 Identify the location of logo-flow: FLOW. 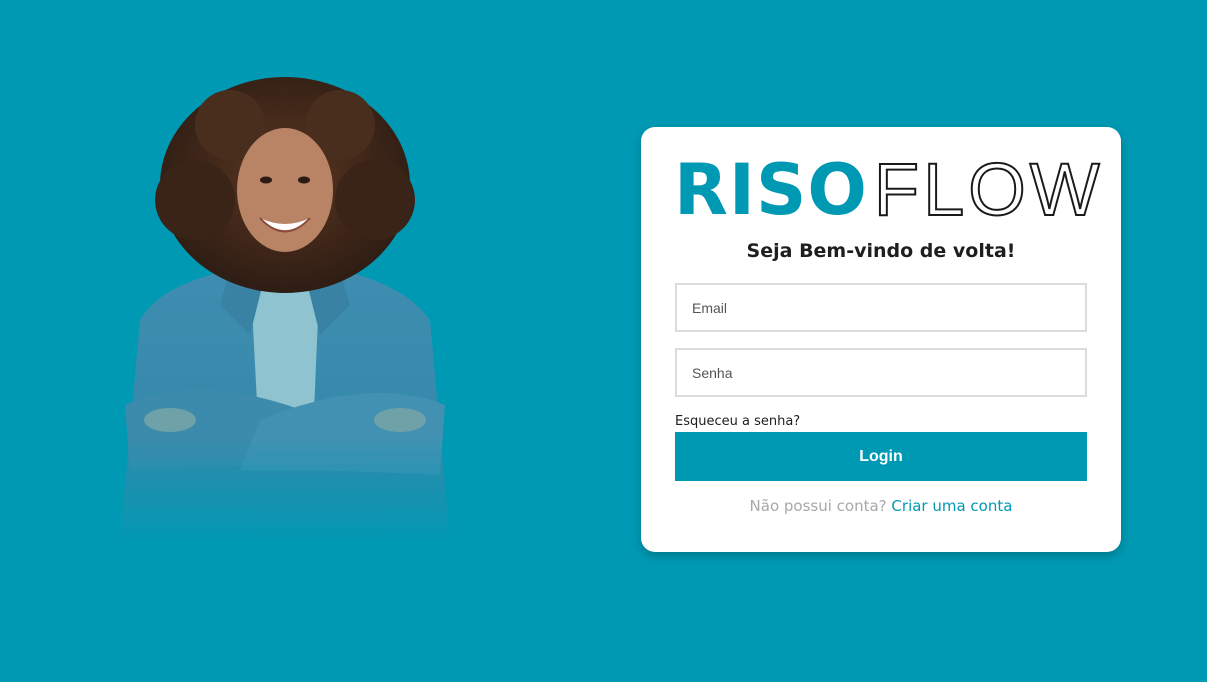
(988, 189).